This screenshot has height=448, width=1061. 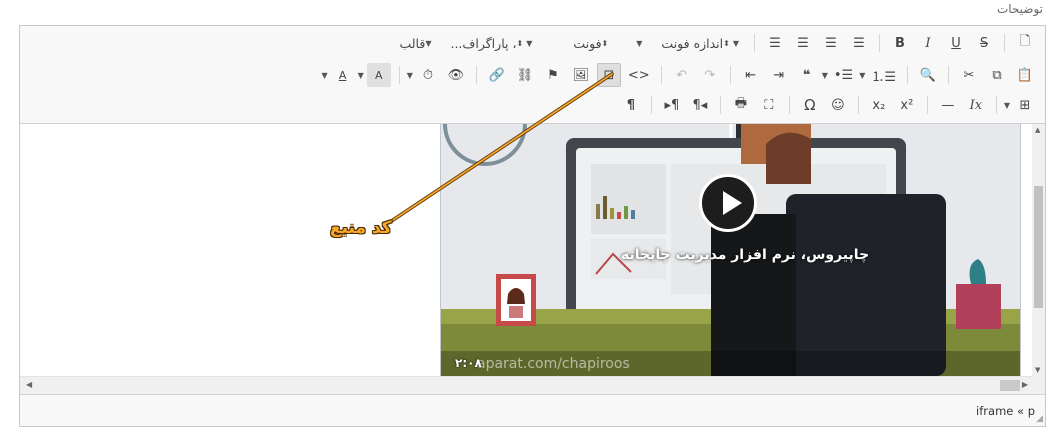 I want to click on text-color-button: A, so click(x=343, y=75).